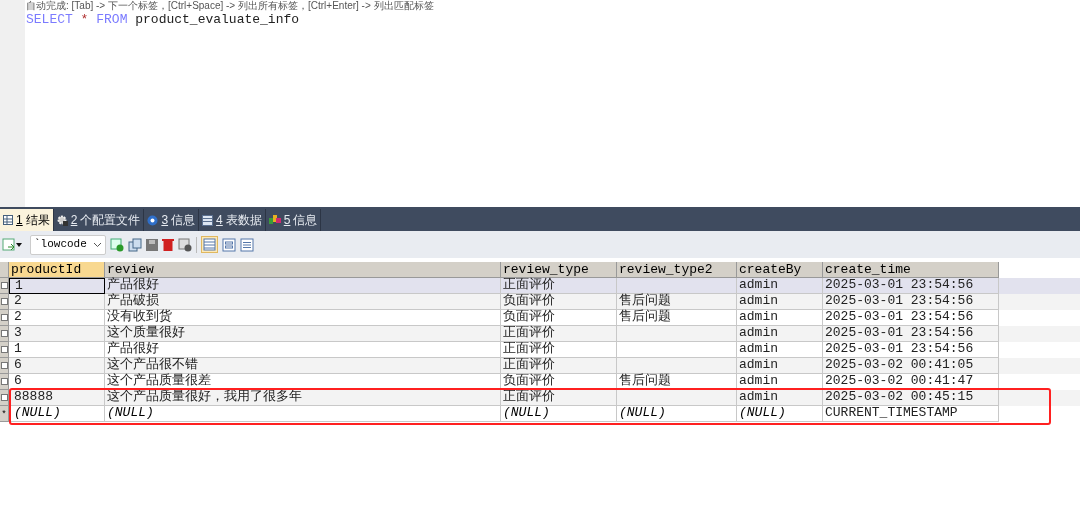 The height and width of the screenshot is (518, 1080). Describe the element at coordinates (540, 398) in the screenshot. I see `table-row: 88888 这个产品质量很好，我用了很多年 正面评价 admin 2025-03-02 00:45:15` at that location.